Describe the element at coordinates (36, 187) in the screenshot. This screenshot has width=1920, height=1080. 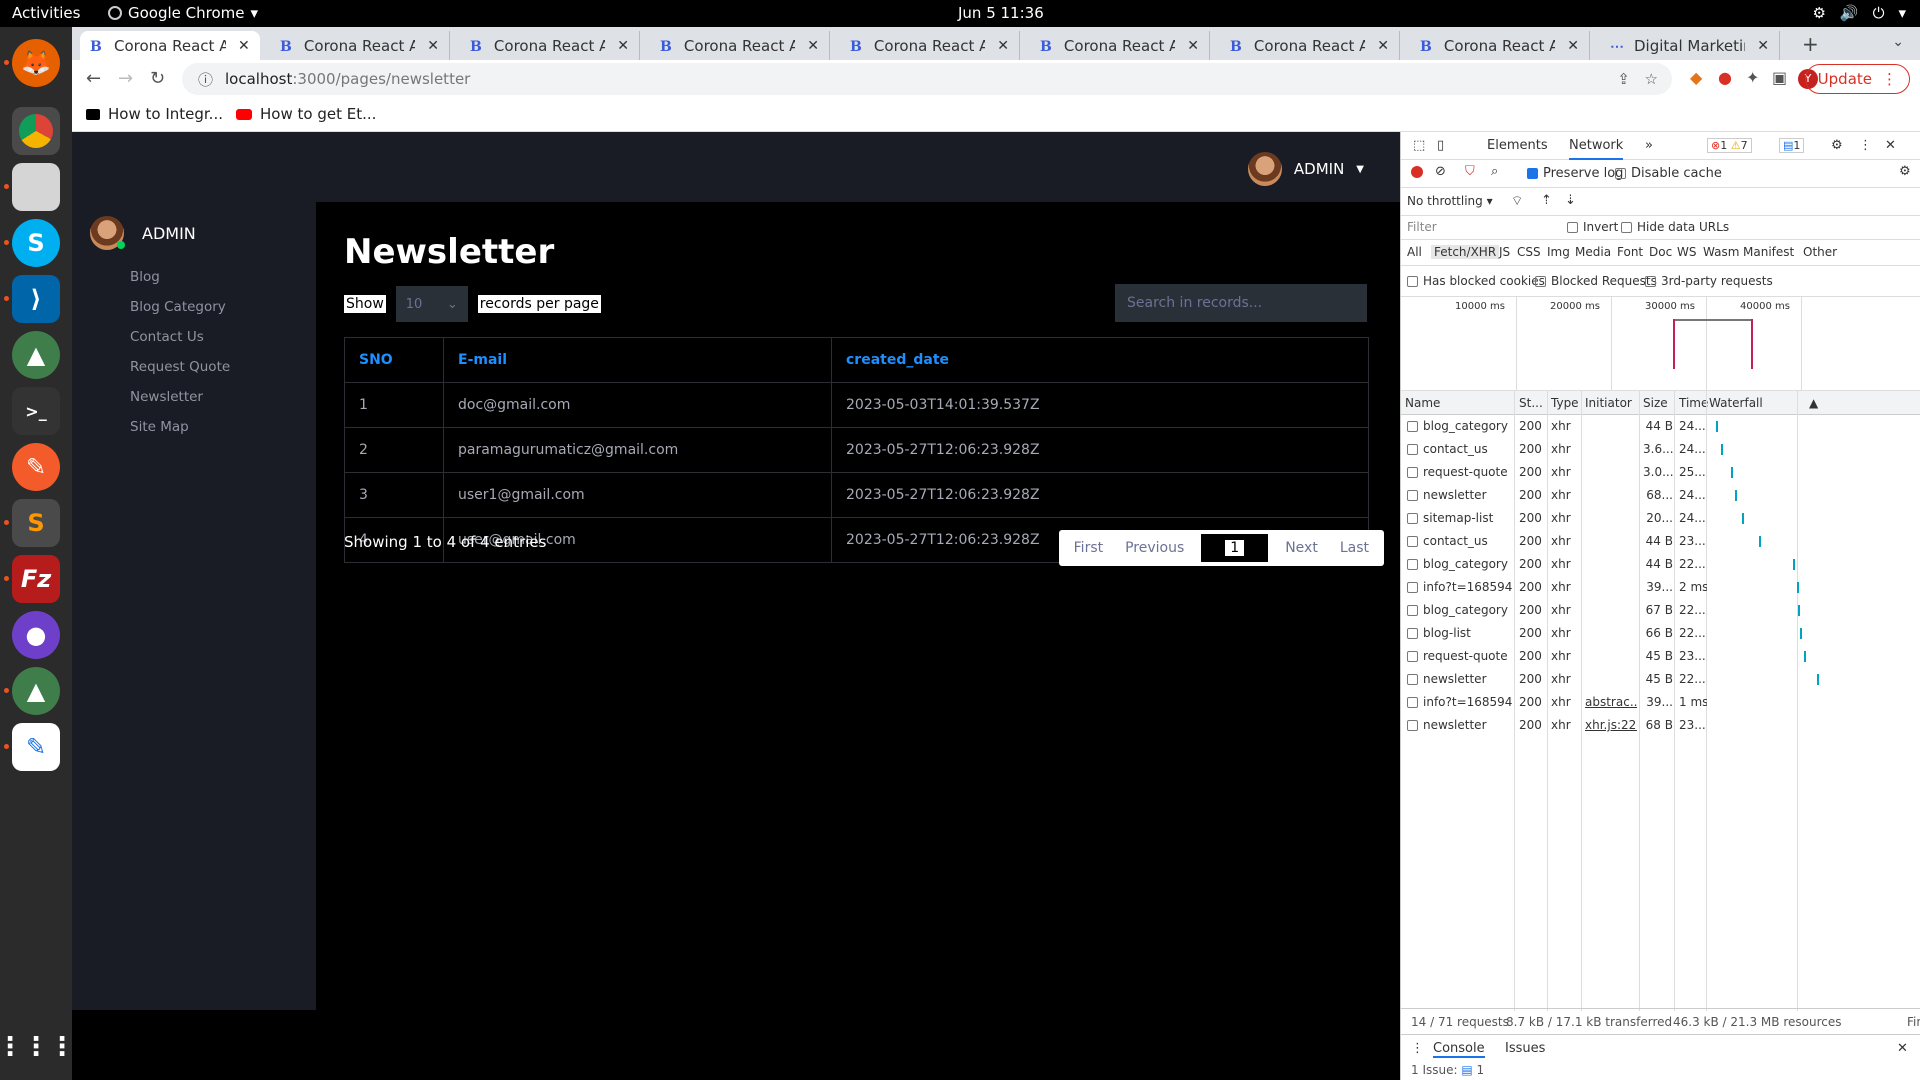
I see `files-icon` at that location.